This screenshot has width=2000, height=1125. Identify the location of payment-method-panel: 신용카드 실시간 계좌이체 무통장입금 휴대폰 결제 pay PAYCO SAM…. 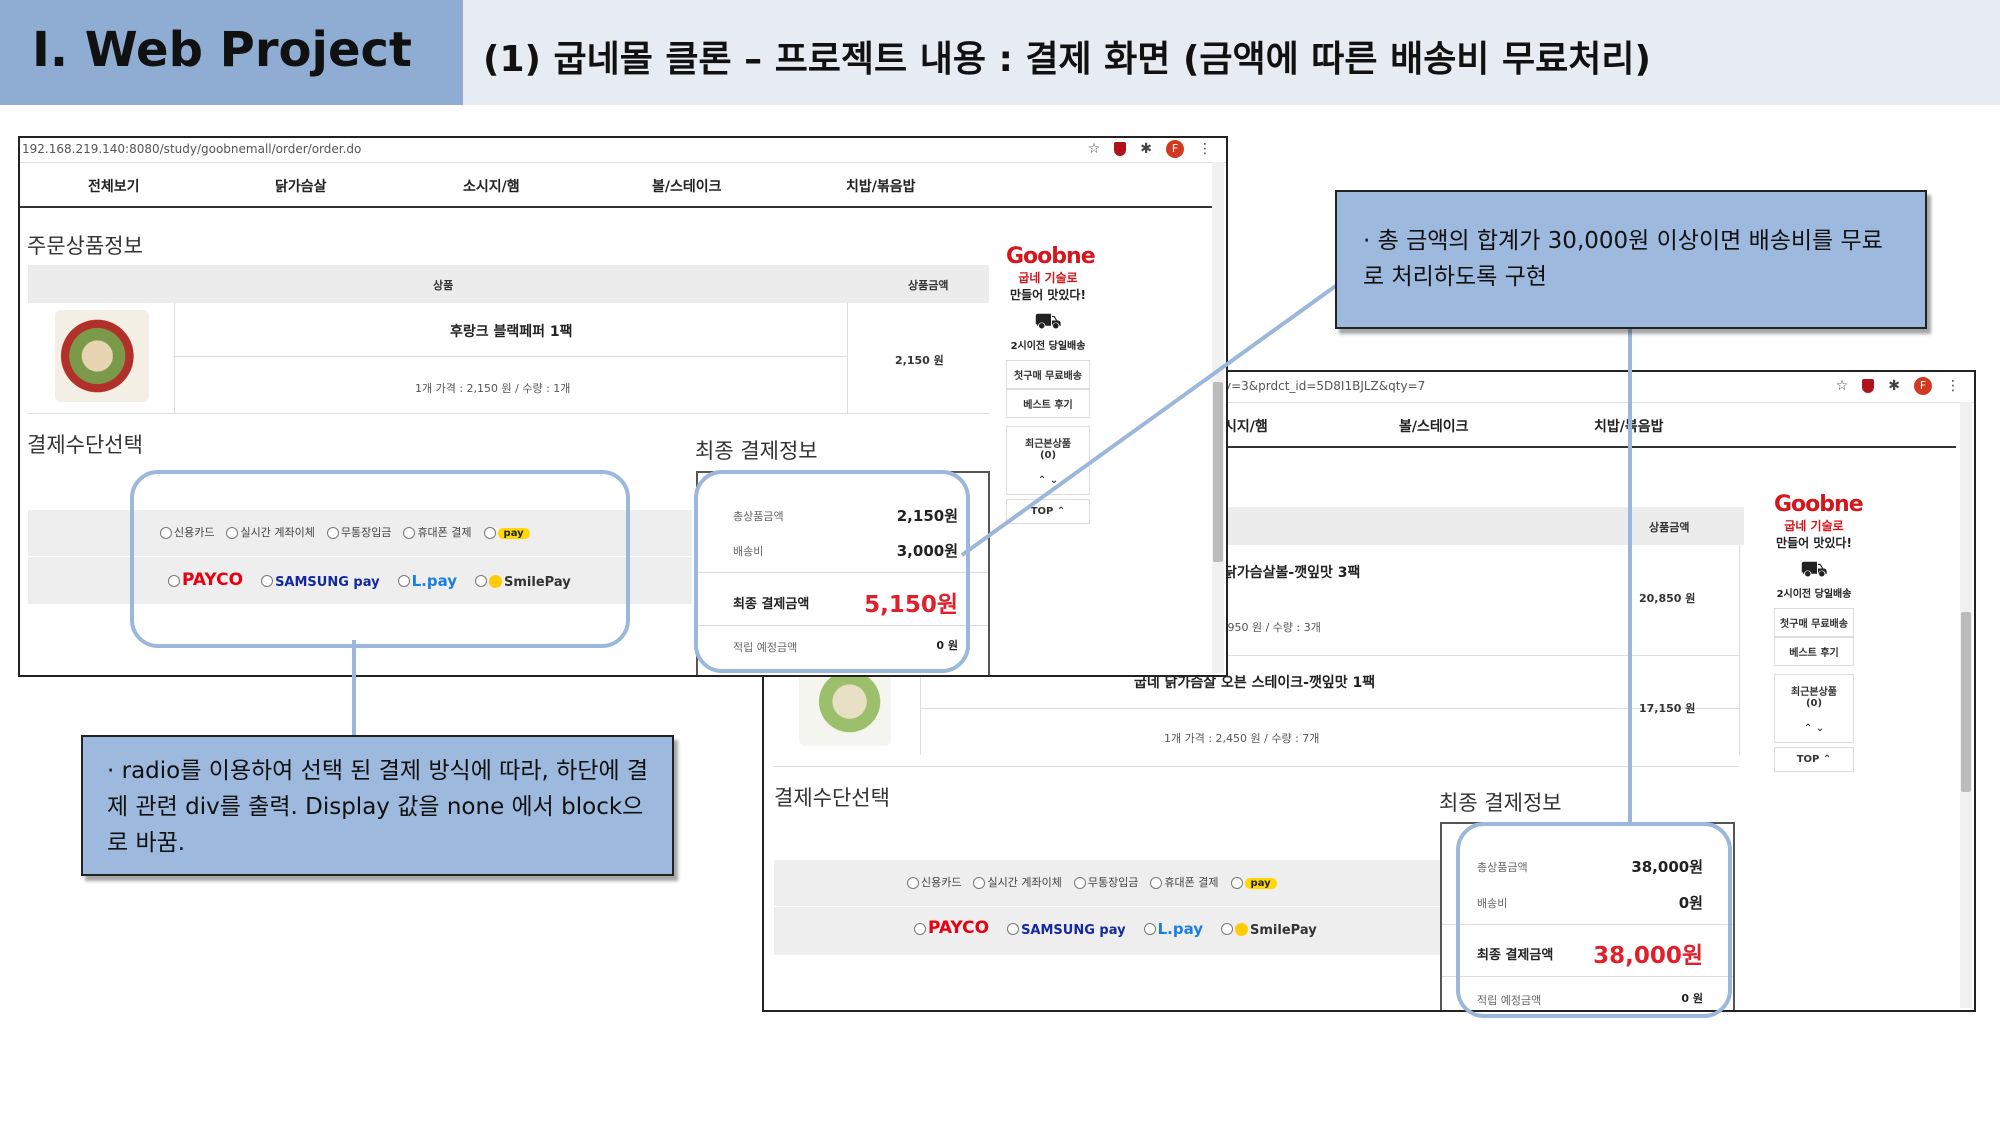
(1109, 907).